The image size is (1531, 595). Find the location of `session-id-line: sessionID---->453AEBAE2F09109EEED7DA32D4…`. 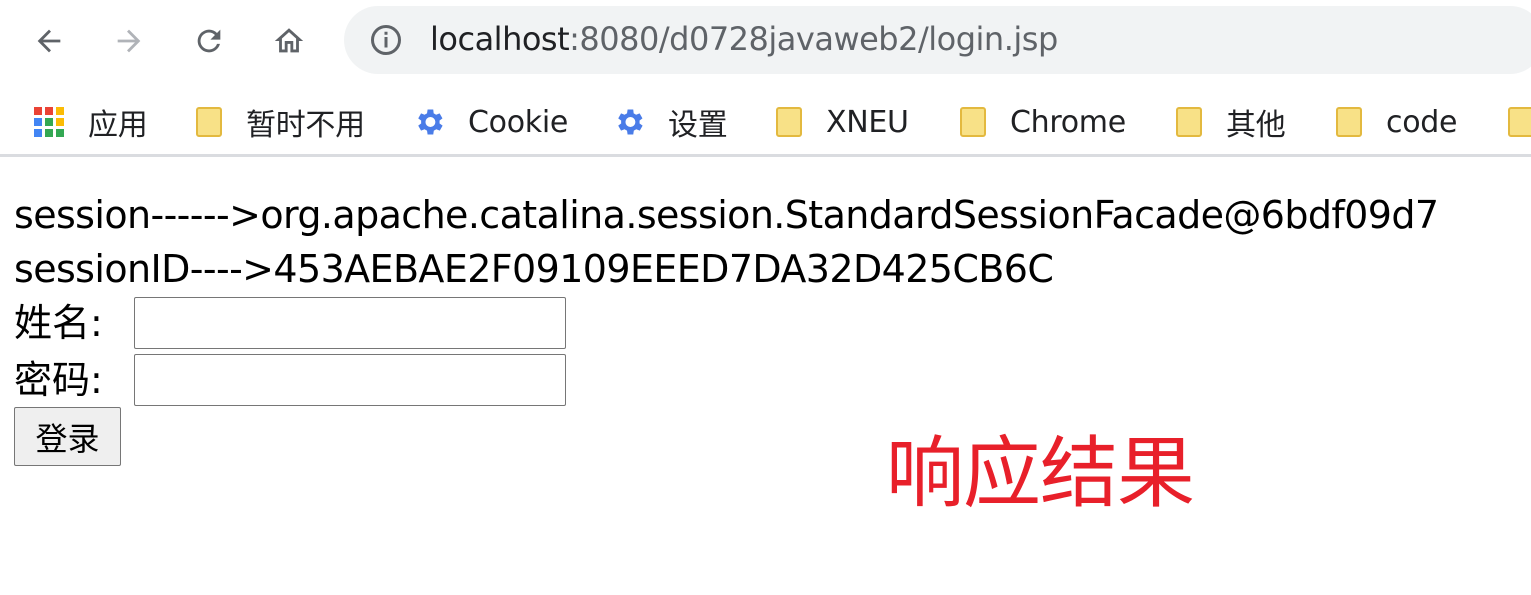

session-id-line: sessionID---->453AEBAE2F09109EEED7DA32D4… is located at coordinates (534, 269).